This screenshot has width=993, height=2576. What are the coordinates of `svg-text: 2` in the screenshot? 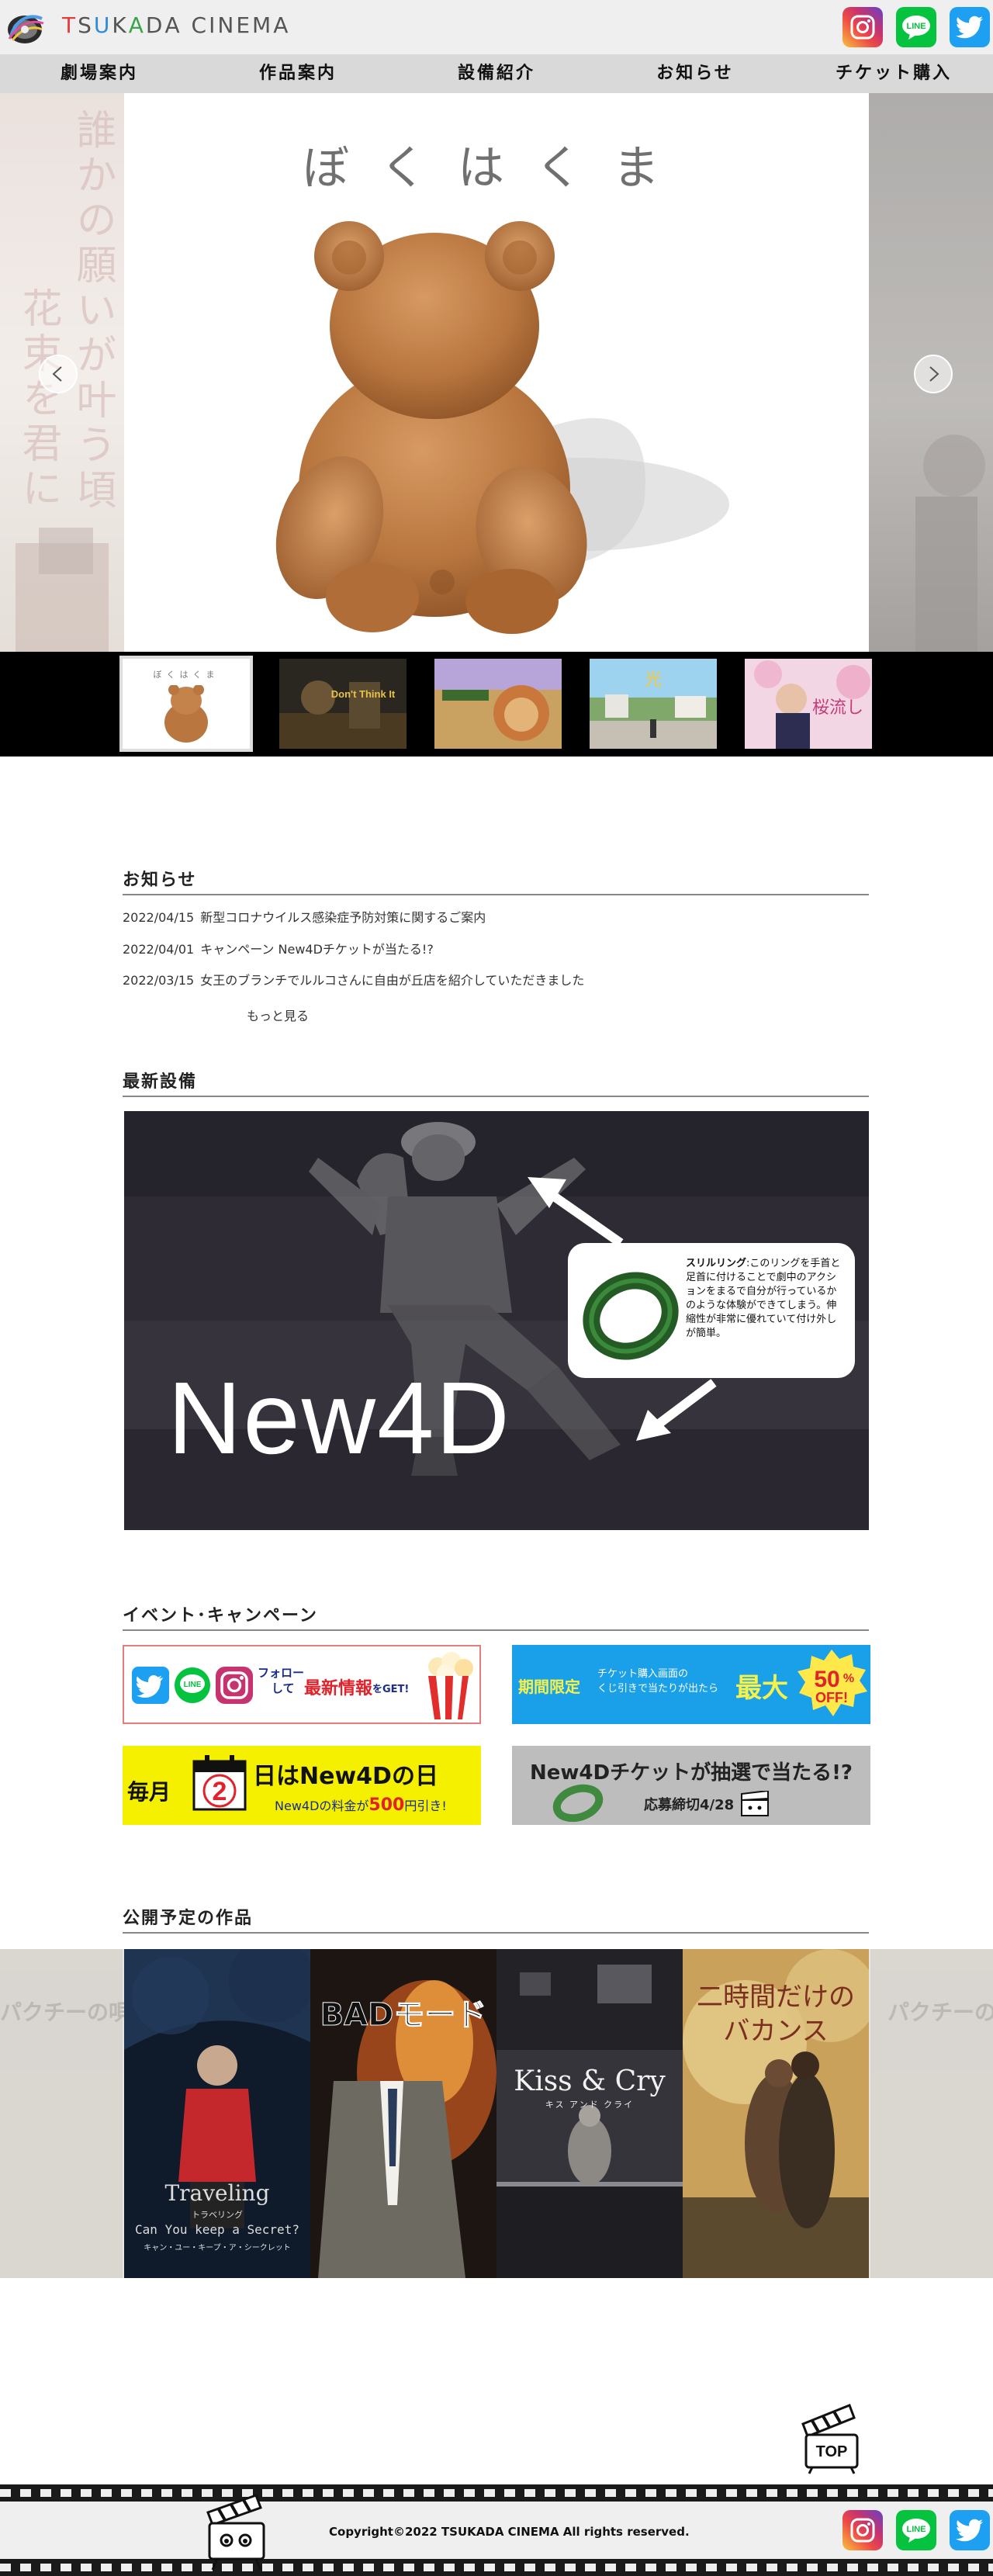 It's located at (220, 1791).